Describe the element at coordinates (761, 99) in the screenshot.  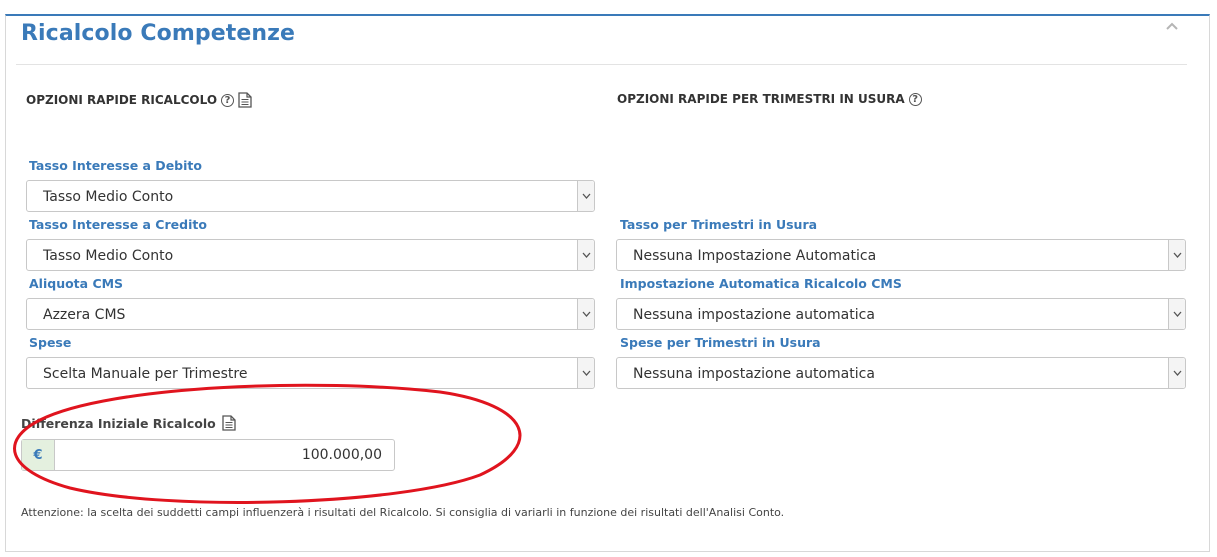
I see `right-heading-text: OPZIONI RAPIDE PER TRIMESTRI IN USURA` at that location.